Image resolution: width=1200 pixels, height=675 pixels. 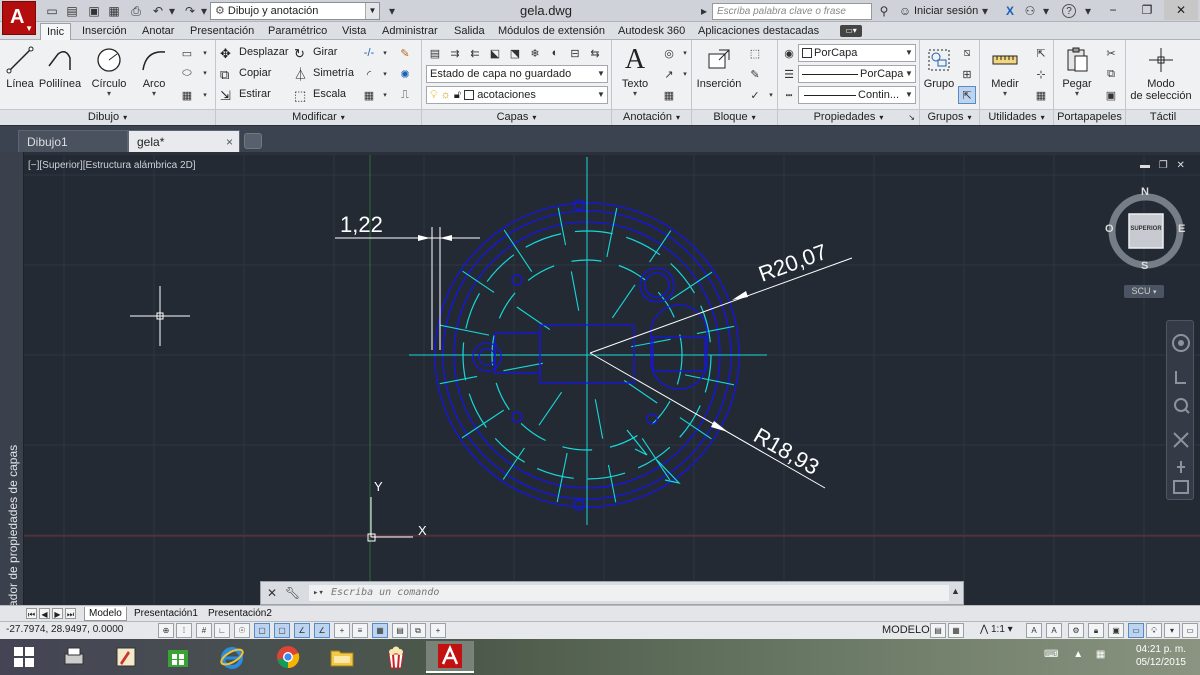 I want to click on circle-tool-button: Círculo ▾, so click(x=109, y=71).